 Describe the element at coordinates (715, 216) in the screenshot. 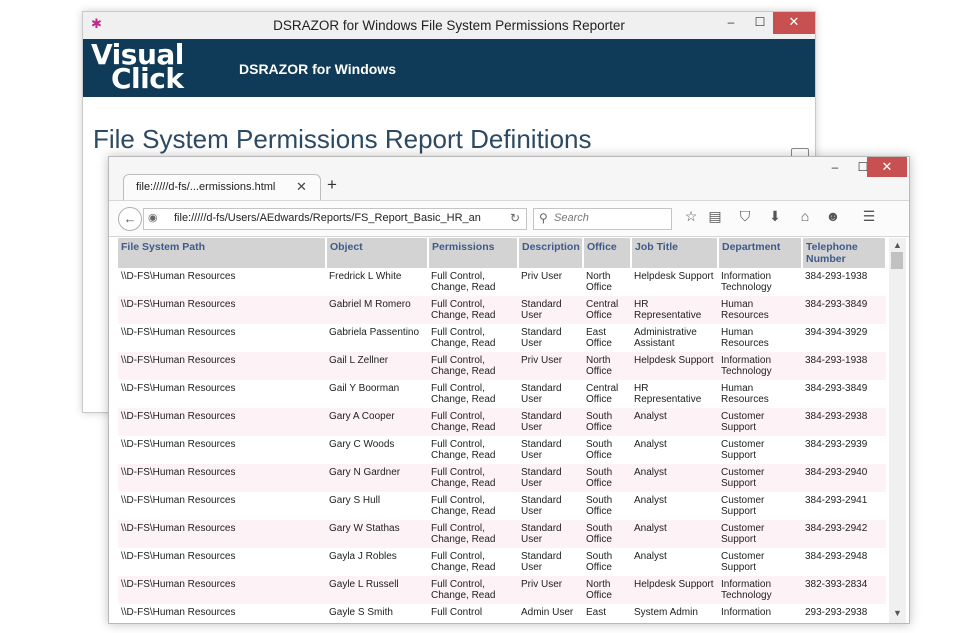

I see `reading-list-icon: ▤` at that location.